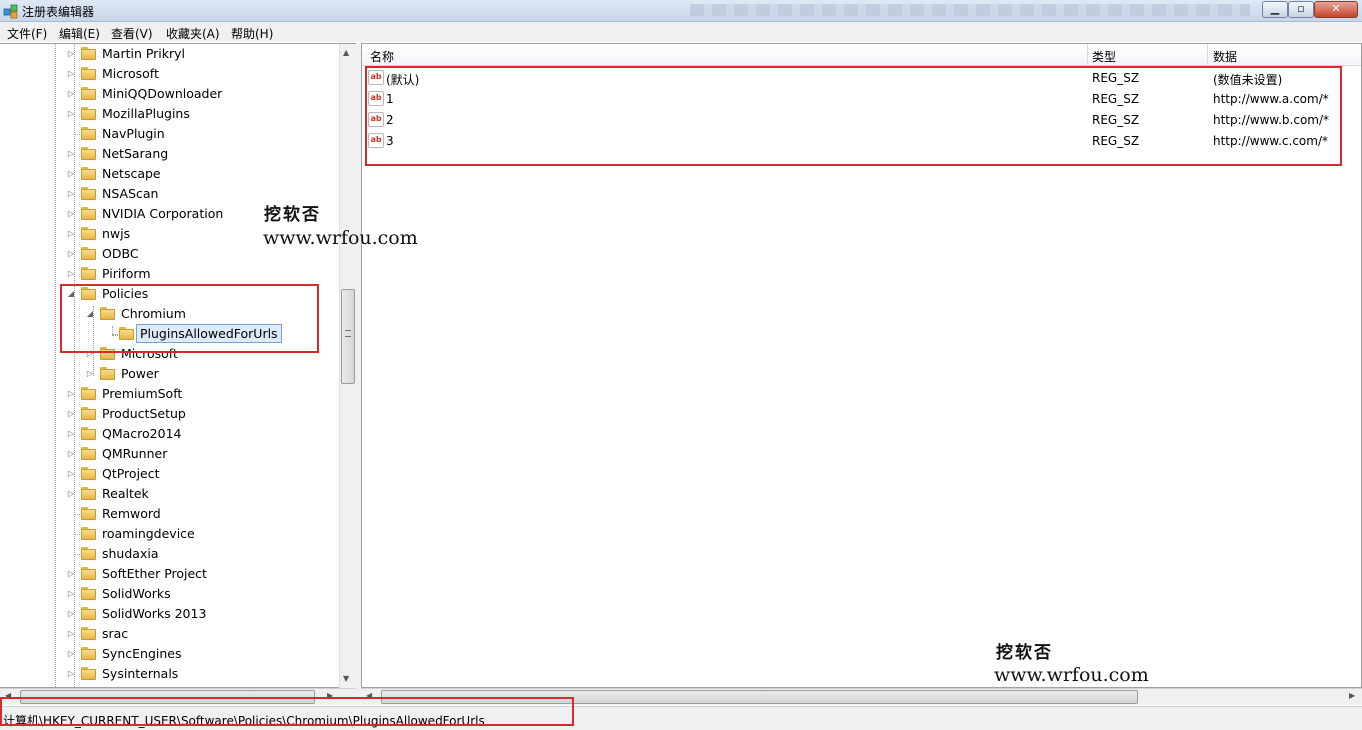 The width and height of the screenshot is (1362, 730). What do you see at coordinates (681, 11) in the screenshot?
I see `title-bar: 注册表编辑器 ▁ ▫ ✕` at bounding box center [681, 11].